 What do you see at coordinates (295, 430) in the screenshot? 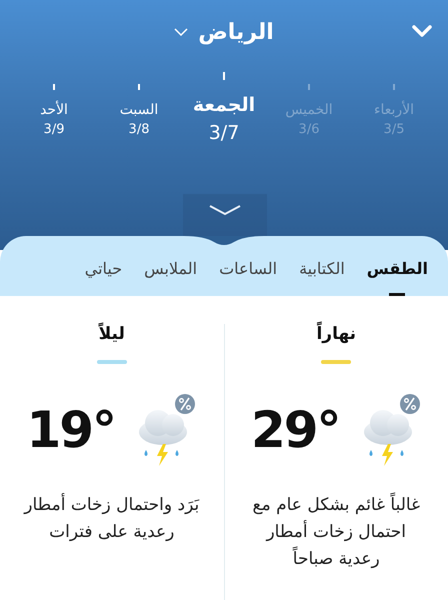
I see `temperature: 29°` at bounding box center [295, 430].